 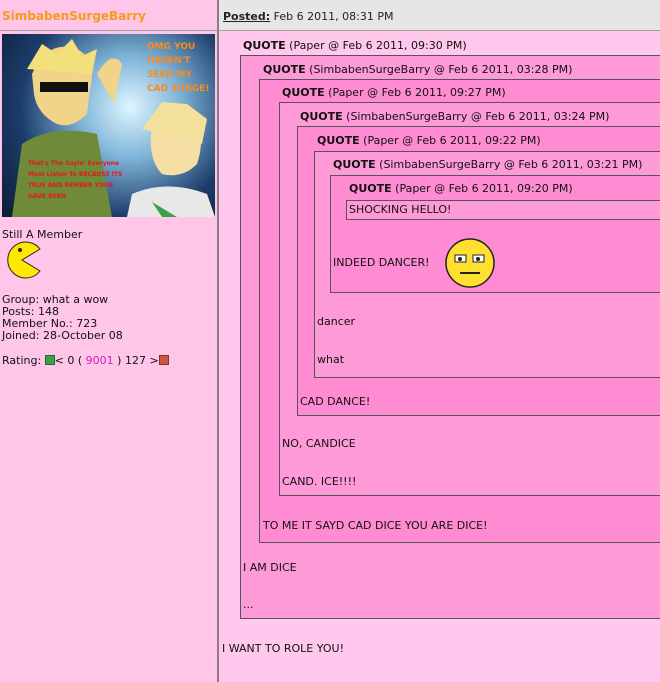 I want to click on quote-text-dancer: dancer, so click(x=336, y=321).